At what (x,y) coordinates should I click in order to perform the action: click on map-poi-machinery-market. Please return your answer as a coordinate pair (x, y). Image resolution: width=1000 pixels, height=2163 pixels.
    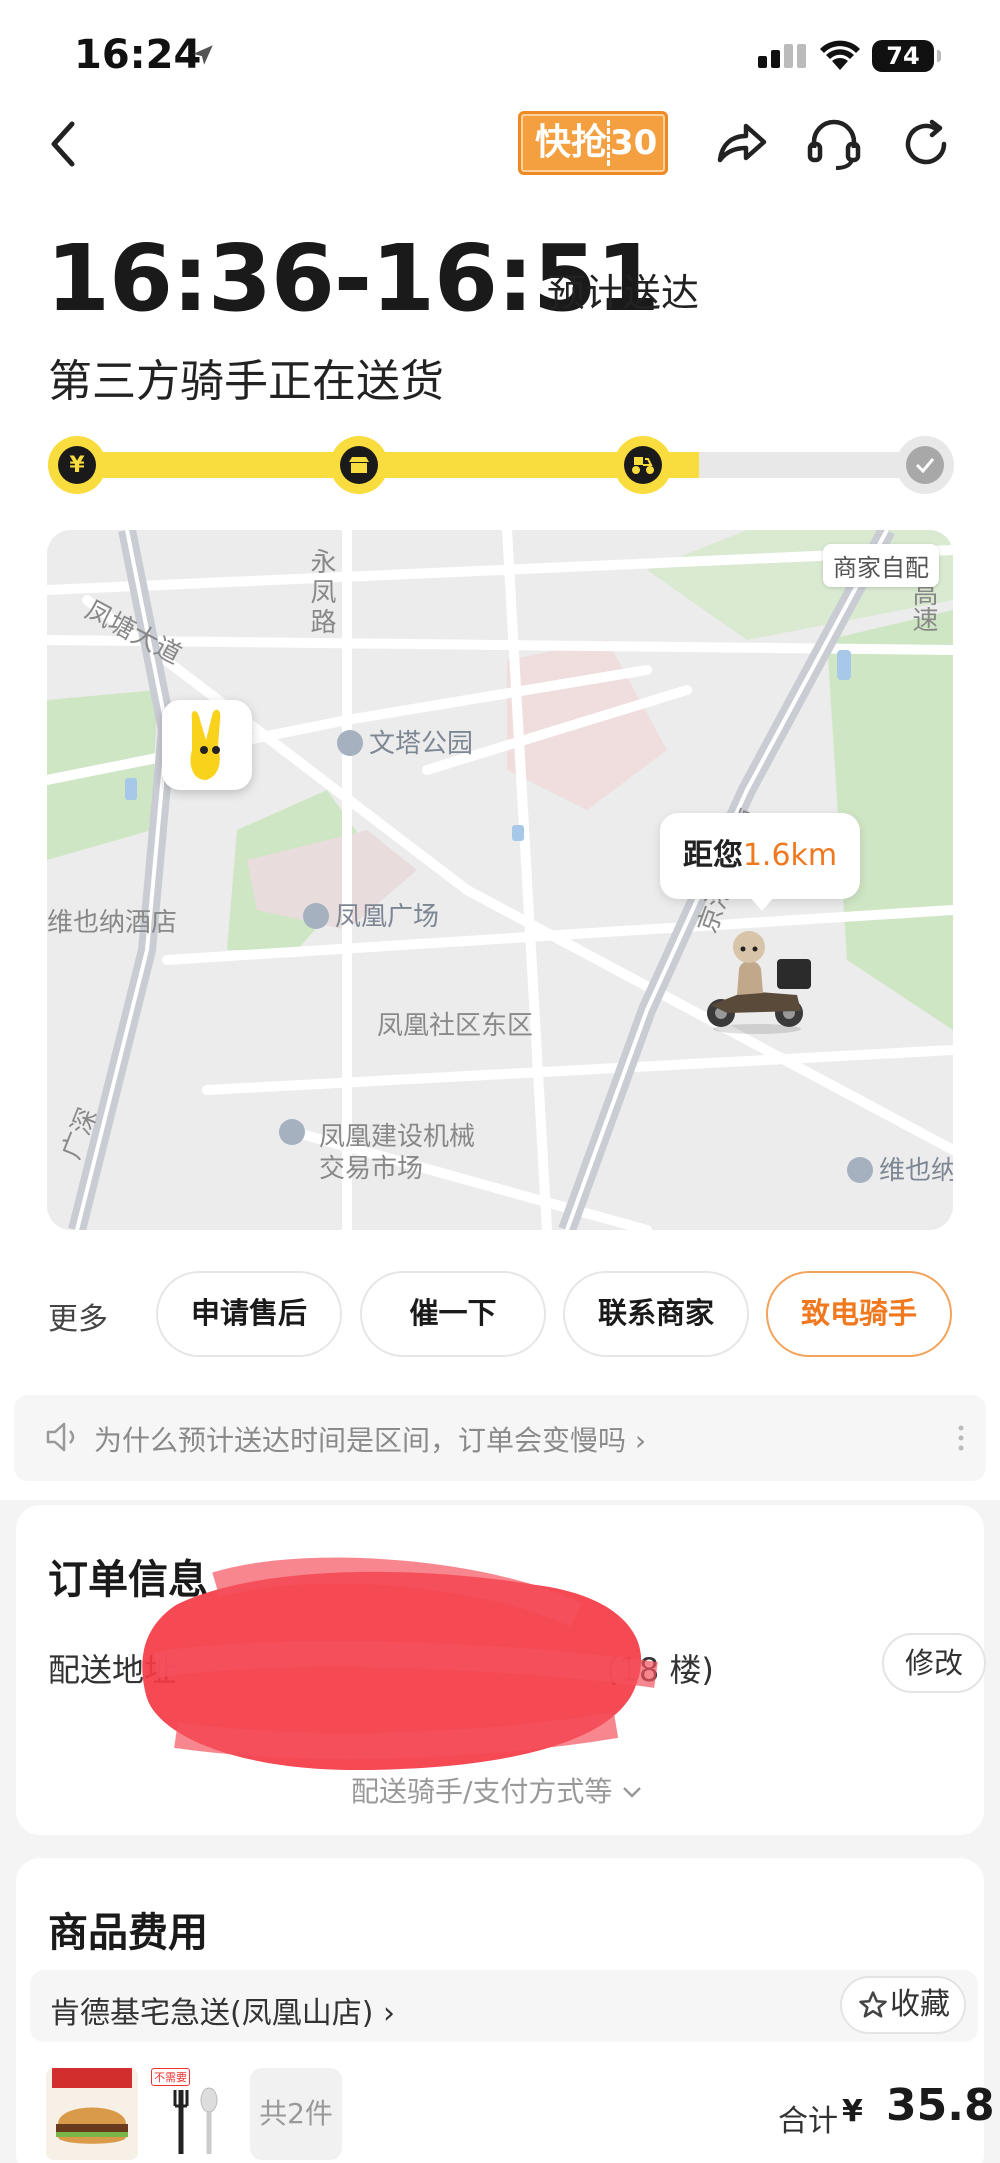
    Looking at the image, I should click on (295, 1133).